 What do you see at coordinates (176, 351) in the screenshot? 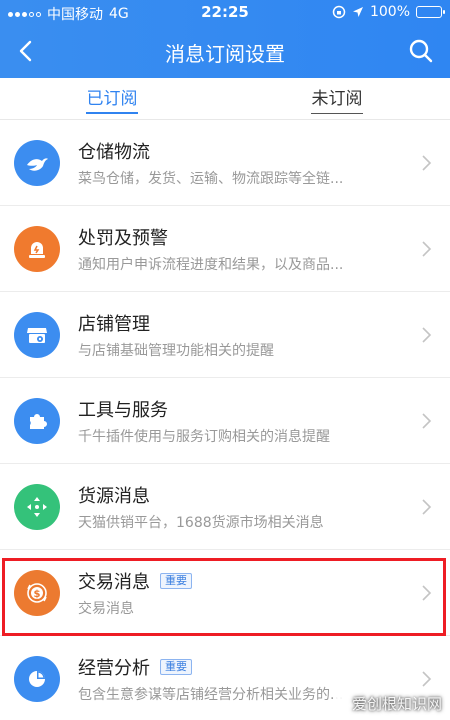
I see `item-description: 与店铺基础管理功能相关的提醒` at bounding box center [176, 351].